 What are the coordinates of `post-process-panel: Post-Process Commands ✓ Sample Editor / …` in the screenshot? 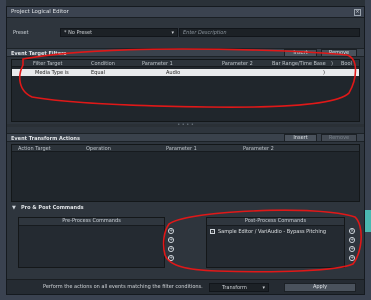 It's located at (275, 242).